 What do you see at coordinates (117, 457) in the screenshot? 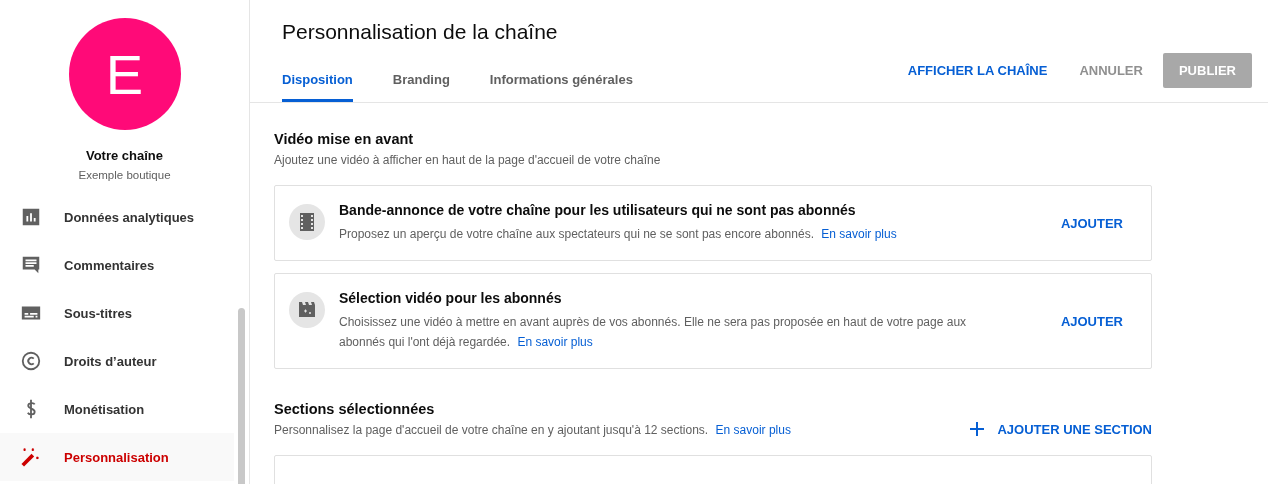
I see `sidebar-item: Personnalisation` at bounding box center [117, 457].